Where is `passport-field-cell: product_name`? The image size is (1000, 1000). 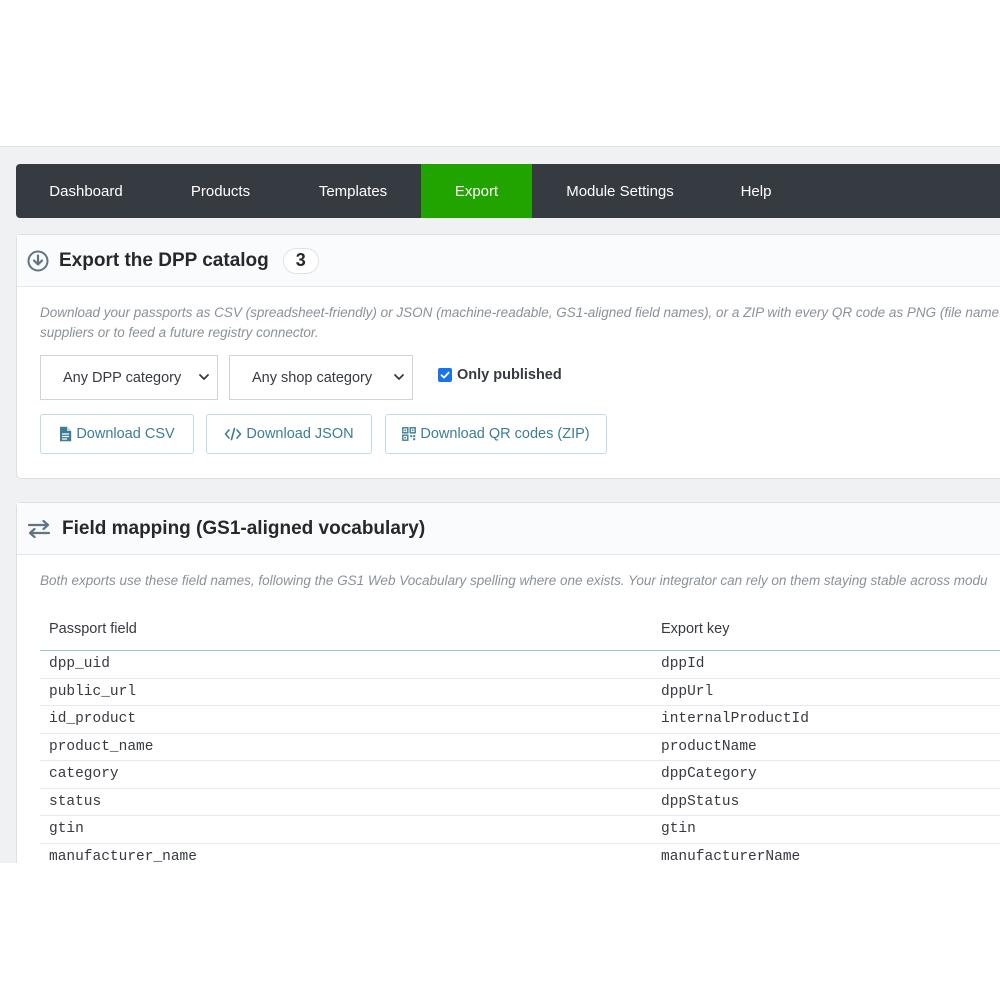 passport-field-cell: product_name is located at coordinates (101, 746).